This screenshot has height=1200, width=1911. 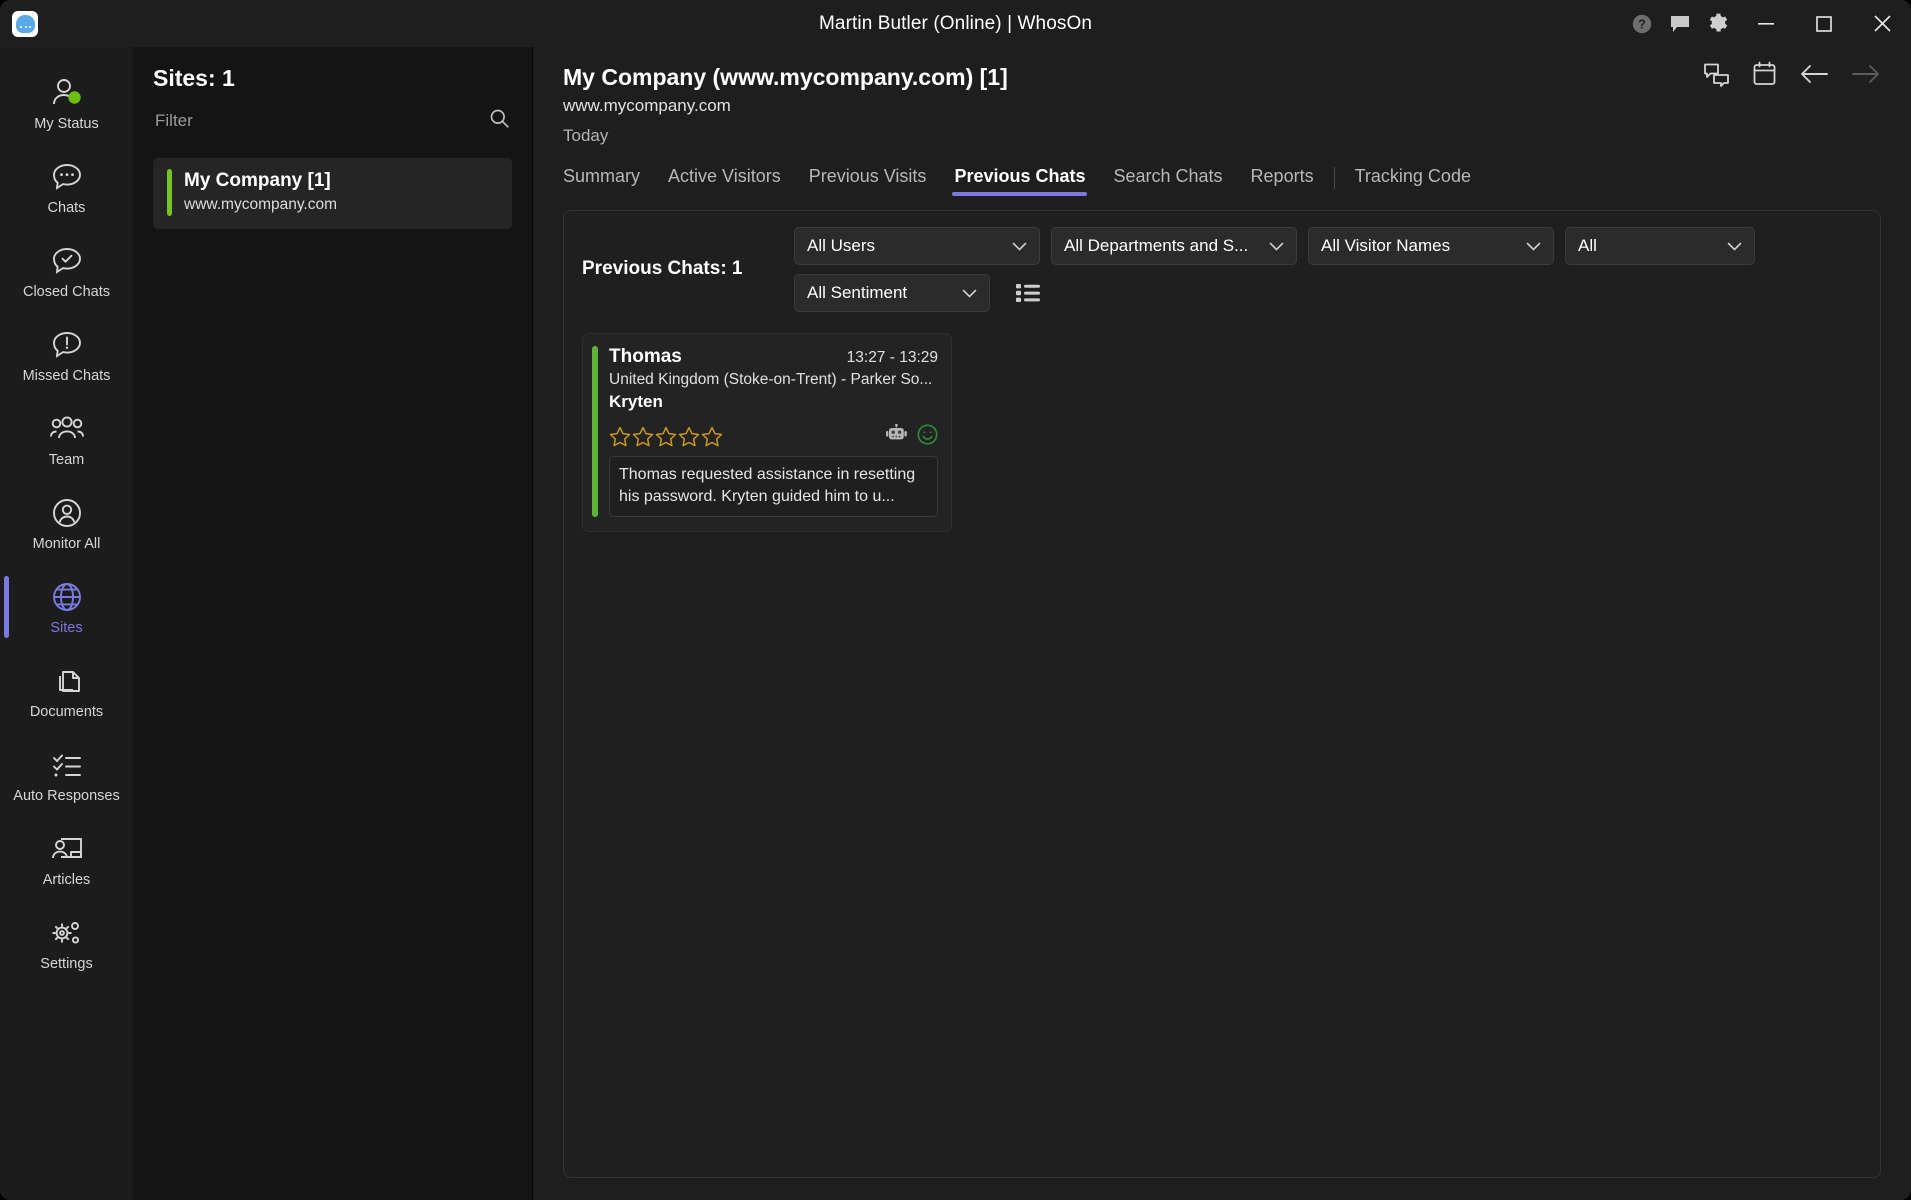 I want to click on chat-bubble-icon, so click(x=67, y=177).